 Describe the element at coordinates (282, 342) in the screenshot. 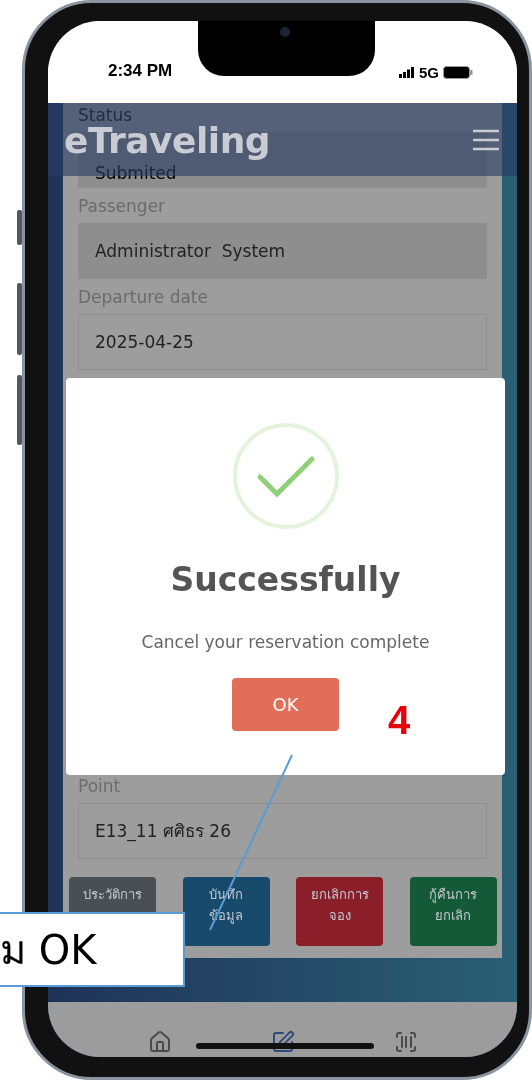

I see `input-field: 2025-04-25` at that location.